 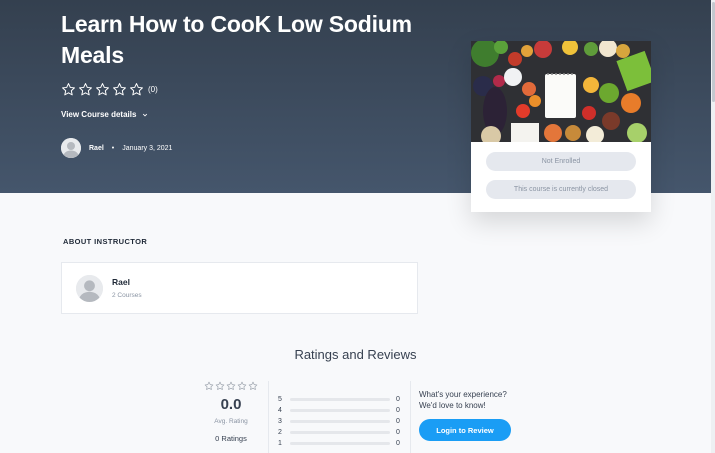 I want to click on instructor-name: Rael, so click(x=127, y=282).